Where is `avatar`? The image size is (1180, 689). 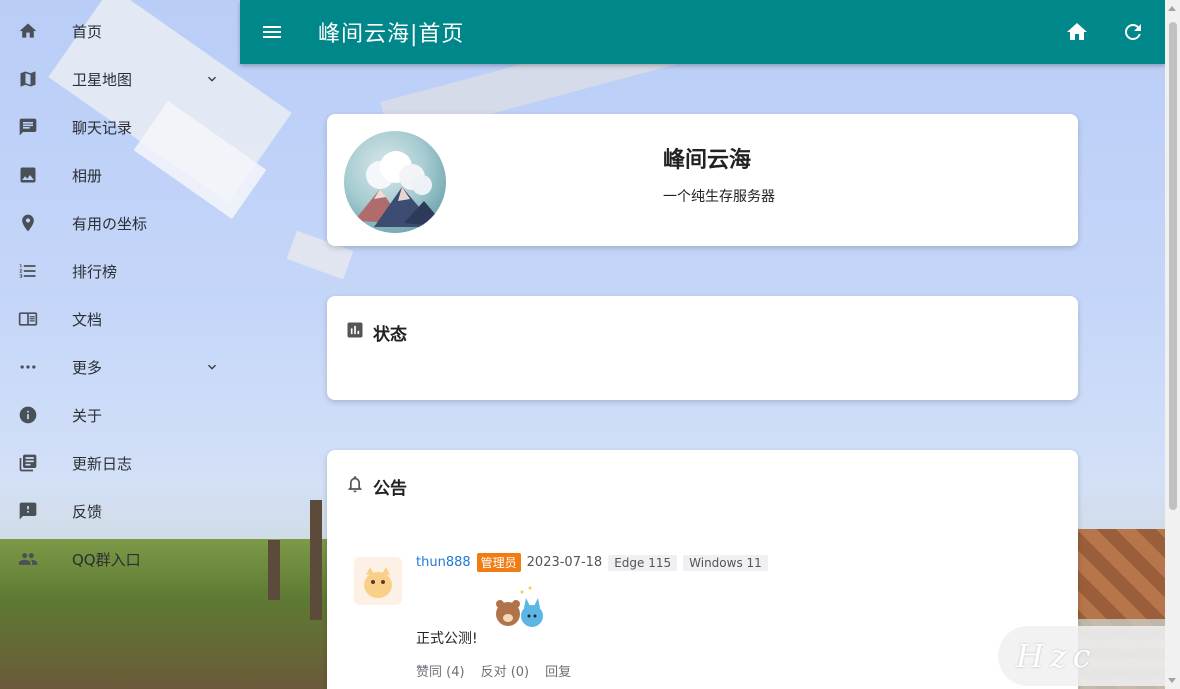 avatar is located at coordinates (378, 581).